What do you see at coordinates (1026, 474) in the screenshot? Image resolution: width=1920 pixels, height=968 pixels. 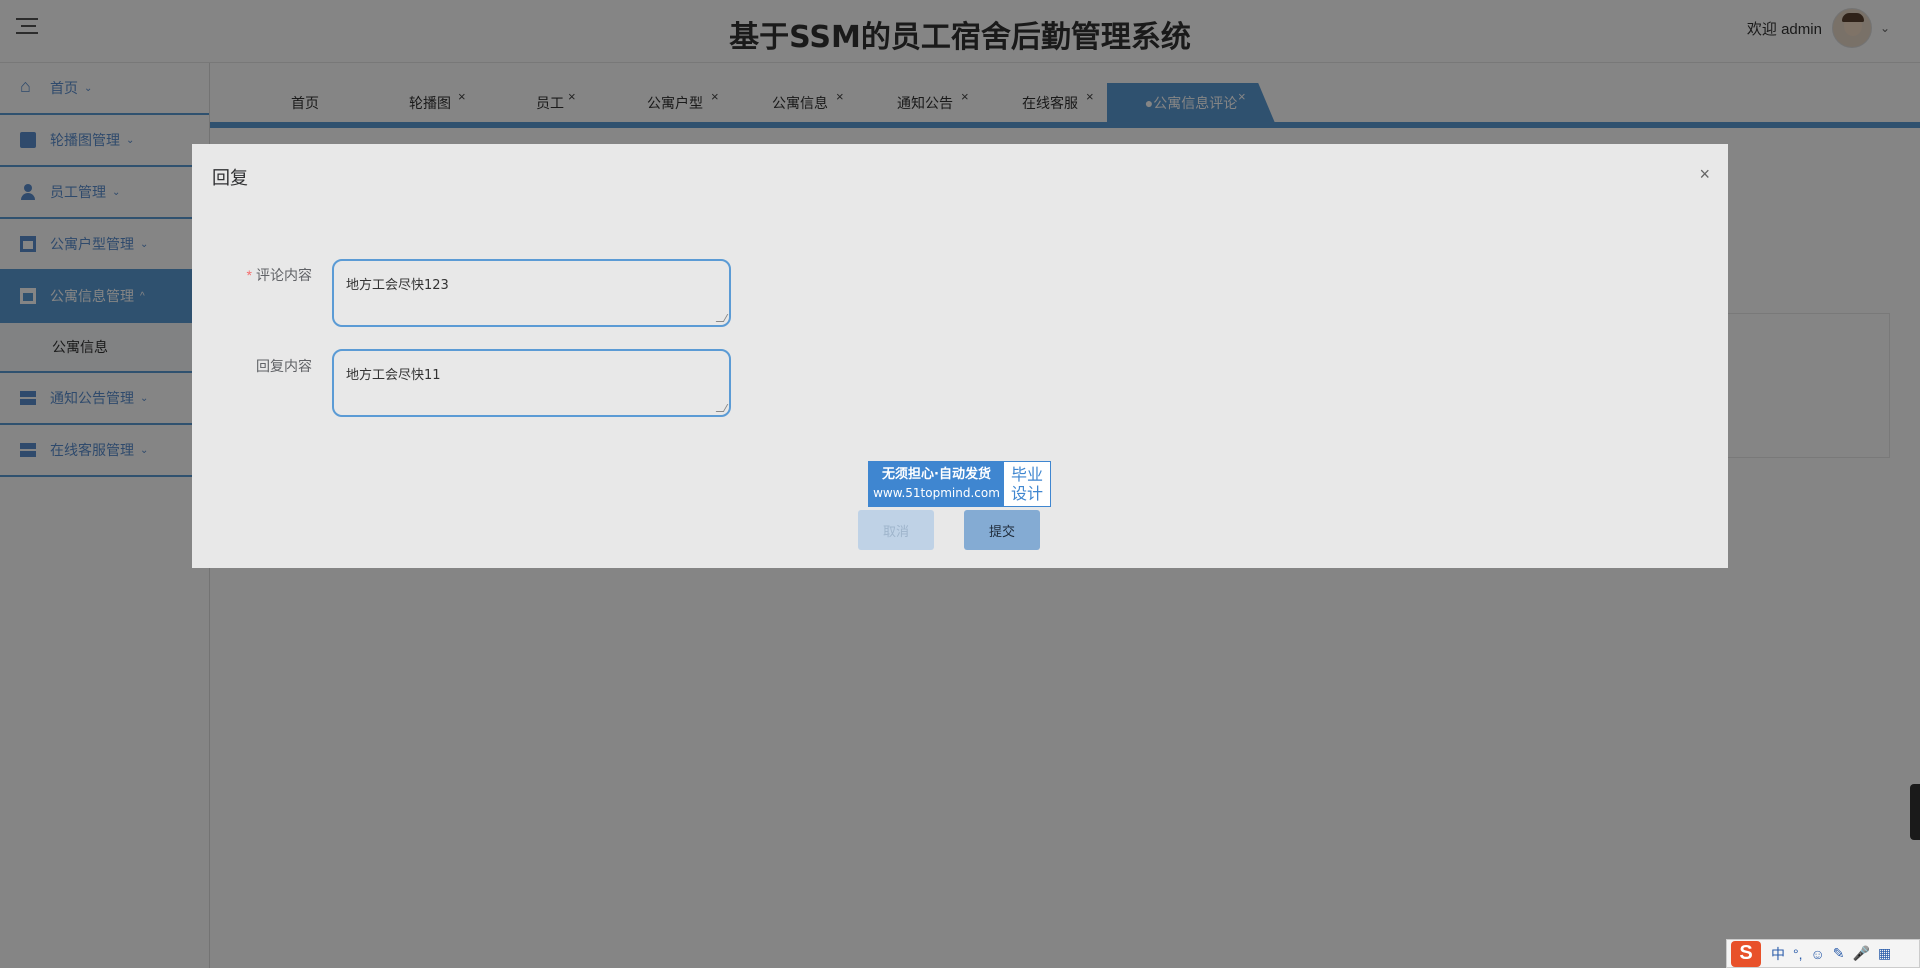 I see `watermark-right1: 毕业` at bounding box center [1026, 474].